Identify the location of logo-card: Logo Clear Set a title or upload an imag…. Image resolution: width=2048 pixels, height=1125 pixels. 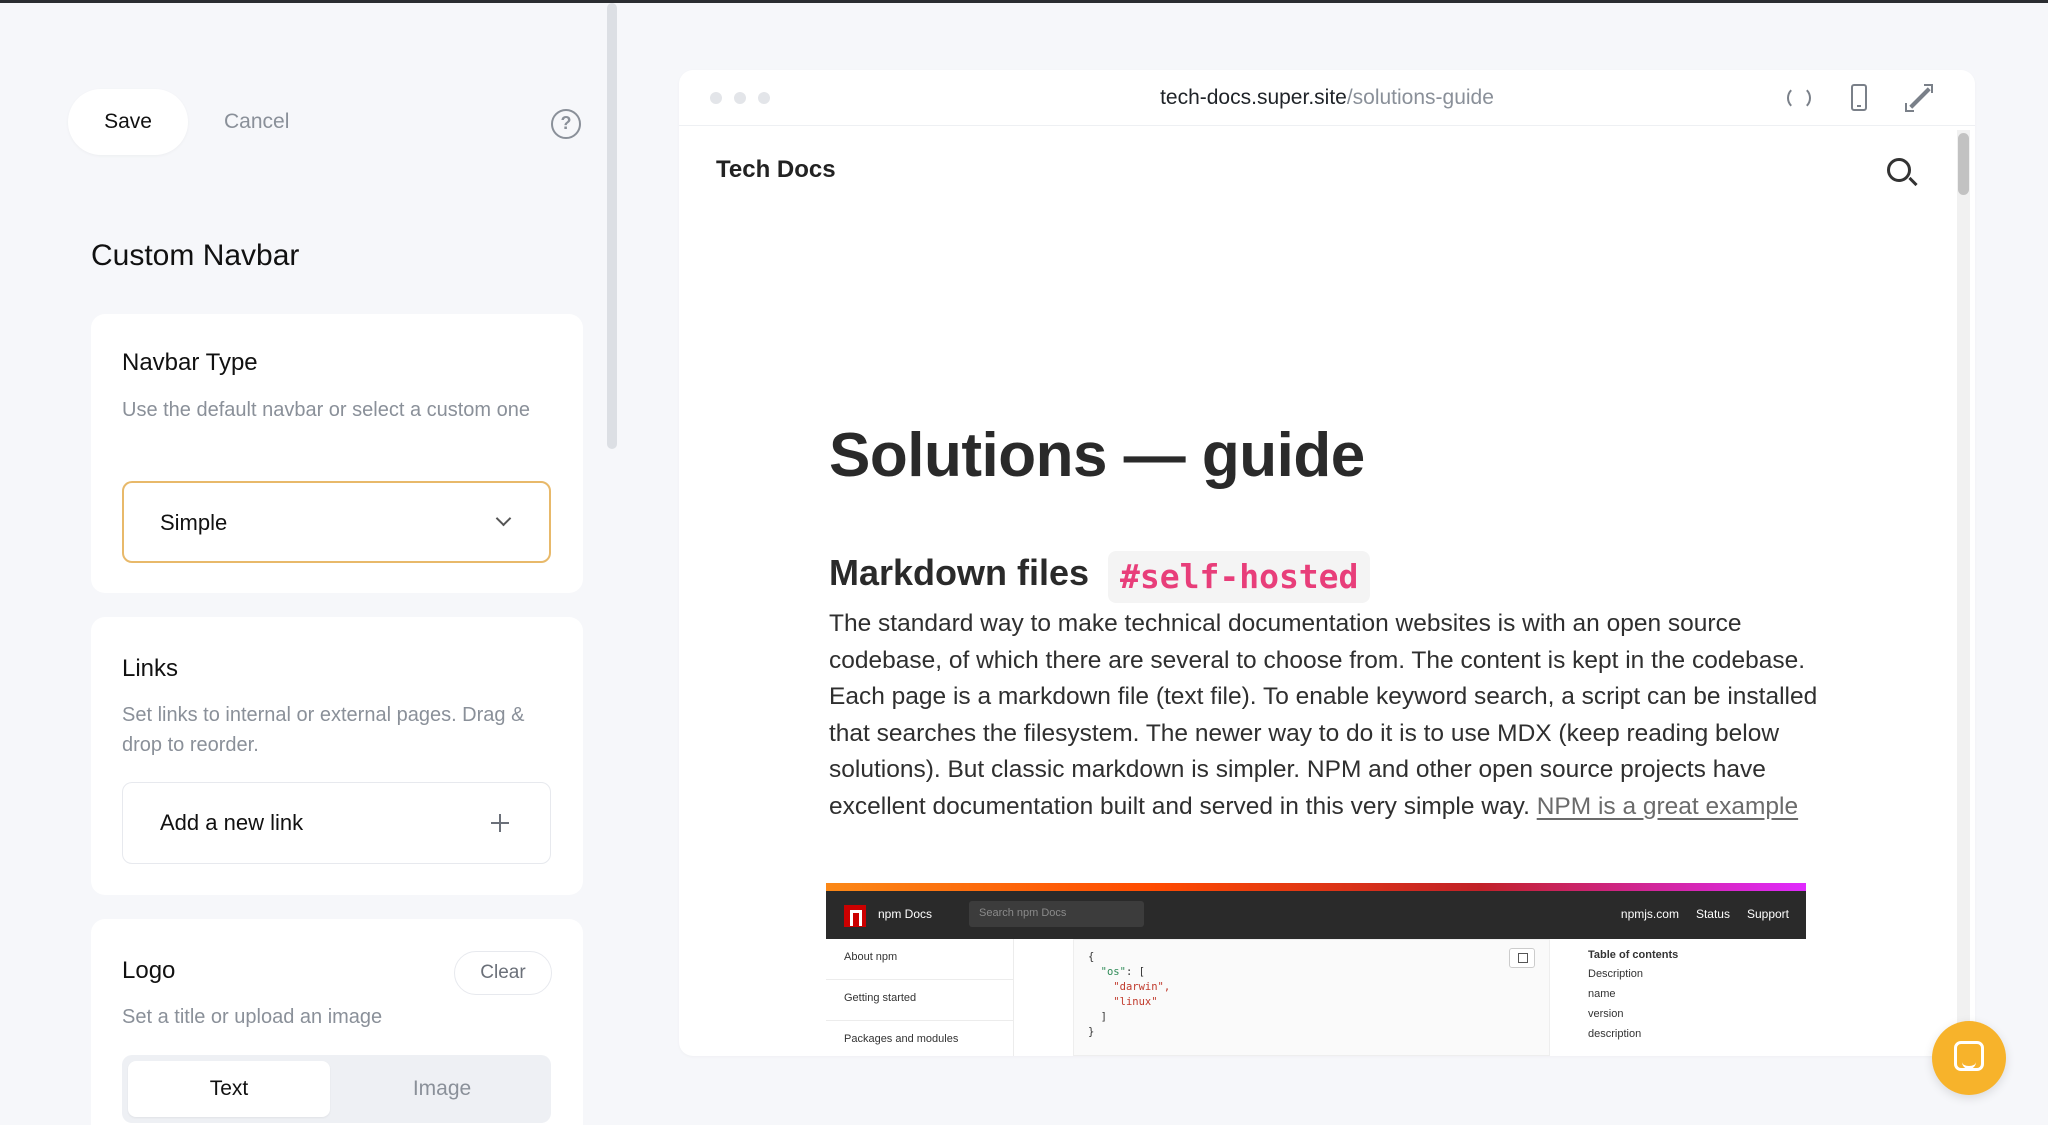
(337, 1022).